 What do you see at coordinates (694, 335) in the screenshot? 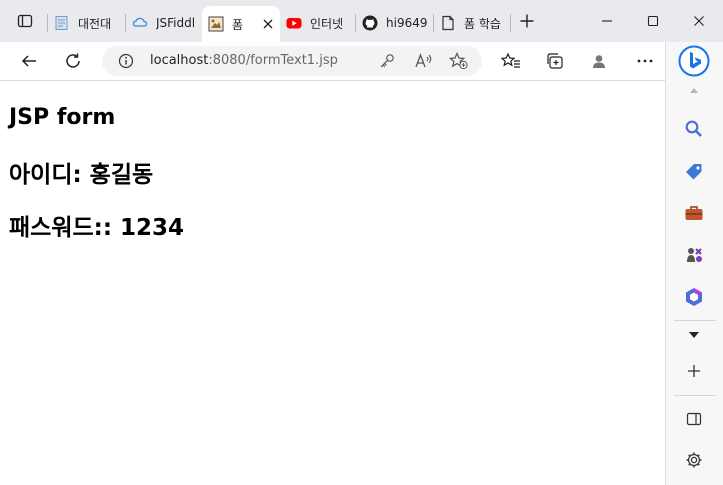
I see `scroll-down-icon` at bounding box center [694, 335].